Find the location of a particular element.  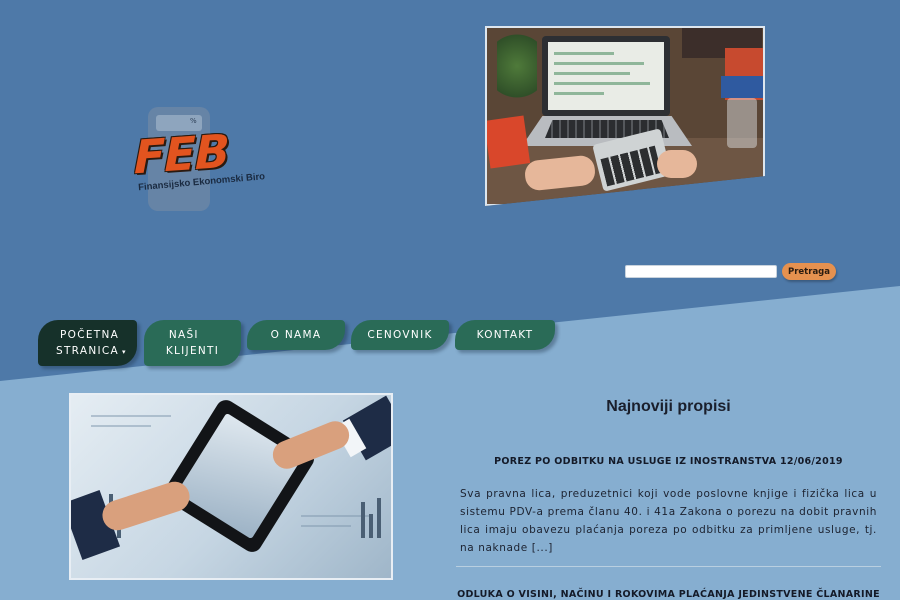

glass is located at coordinates (742, 123).